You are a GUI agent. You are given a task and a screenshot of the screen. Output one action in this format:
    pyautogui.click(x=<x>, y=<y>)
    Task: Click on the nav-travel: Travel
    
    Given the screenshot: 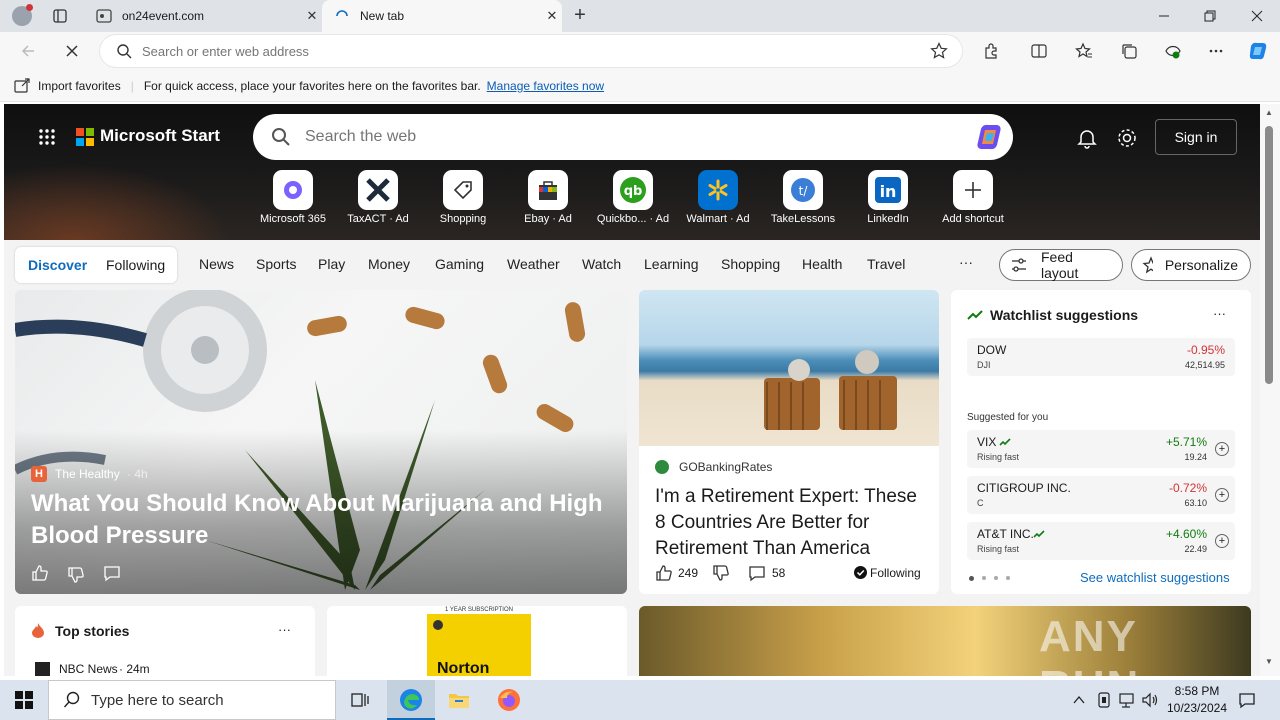 What is the action you would take?
    pyautogui.click(x=886, y=264)
    